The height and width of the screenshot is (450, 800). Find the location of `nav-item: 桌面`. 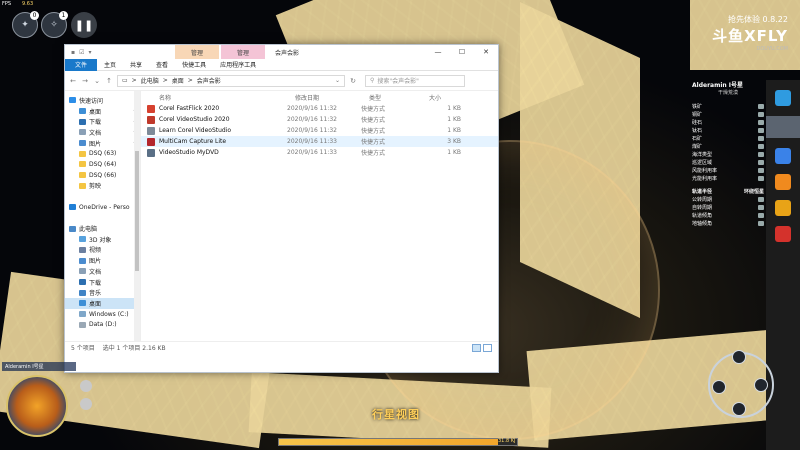

nav-item: 桌面 is located at coordinates (102, 303).